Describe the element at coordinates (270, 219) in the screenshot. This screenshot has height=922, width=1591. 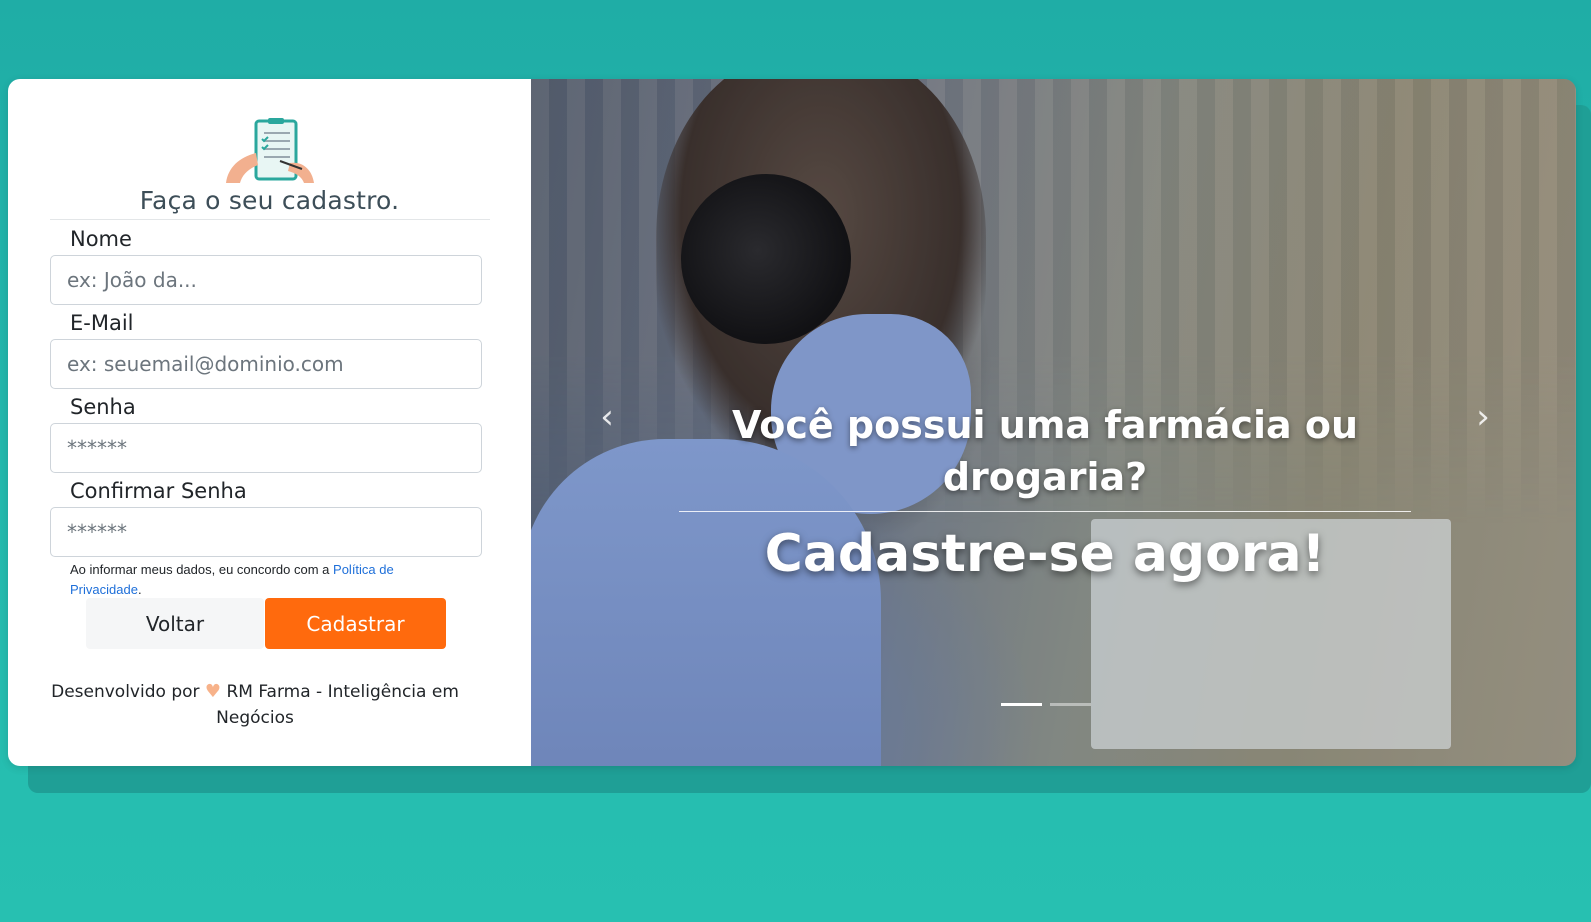
I see `title-divider` at that location.